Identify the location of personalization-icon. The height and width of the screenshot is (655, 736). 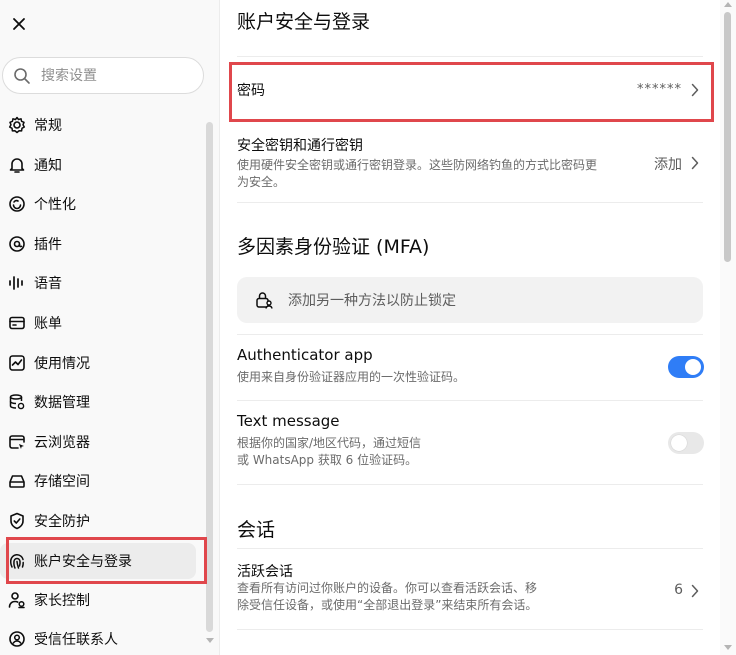
(17, 204).